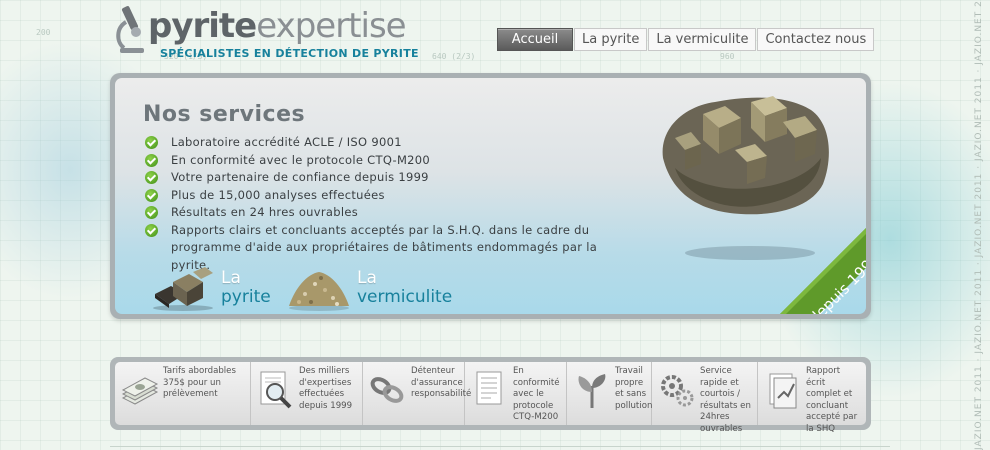 This screenshot has width=990, height=450. What do you see at coordinates (140, 391) in the screenshot?
I see `money-icon` at bounding box center [140, 391].